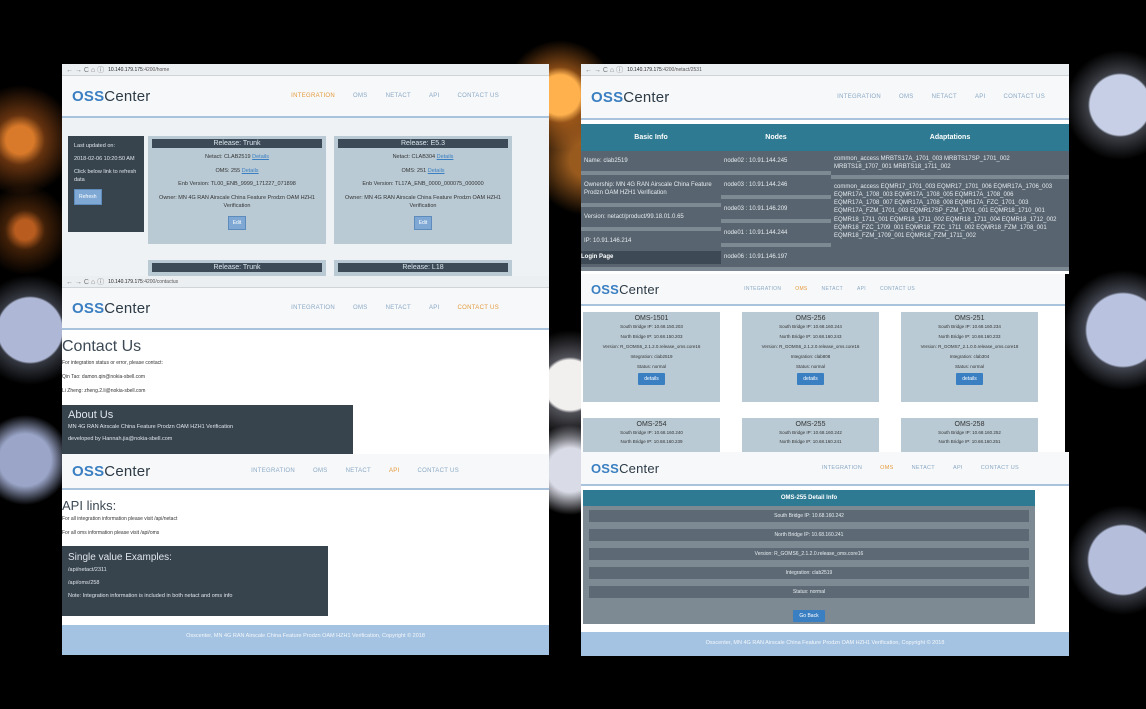 Image resolution: width=1146 pixels, height=709 pixels. Describe the element at coordinates (88, 197) in the screenshot. I see `refresh-button: Refresh` at that location.